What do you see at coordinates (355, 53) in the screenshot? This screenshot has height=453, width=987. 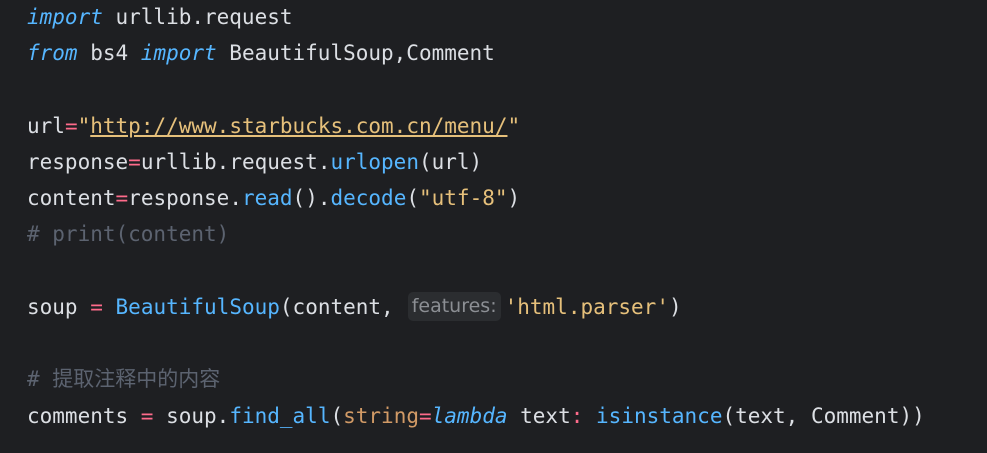 I see `import-names: BeautifulSoup,Comment` at bounding box center [355, 53].